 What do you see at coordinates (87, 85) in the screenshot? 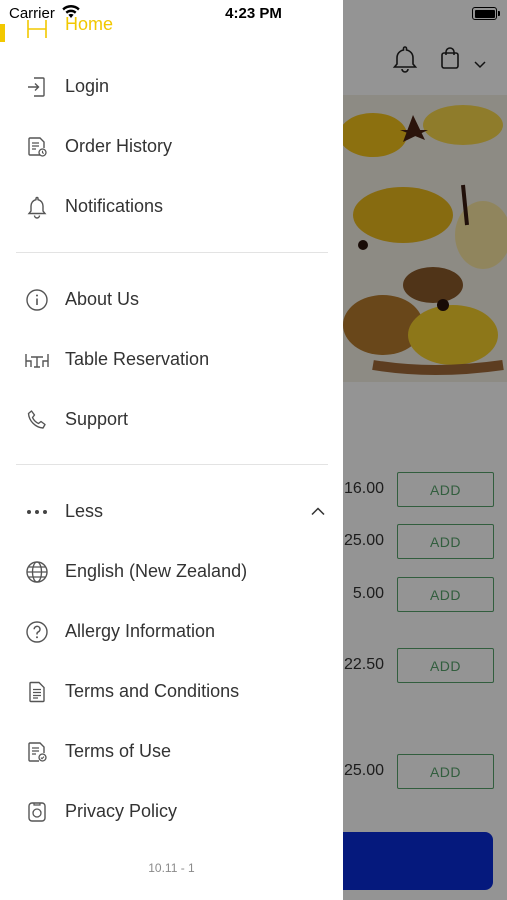
I see `drawer-item-label: Login` at bounding box center [87, 85].